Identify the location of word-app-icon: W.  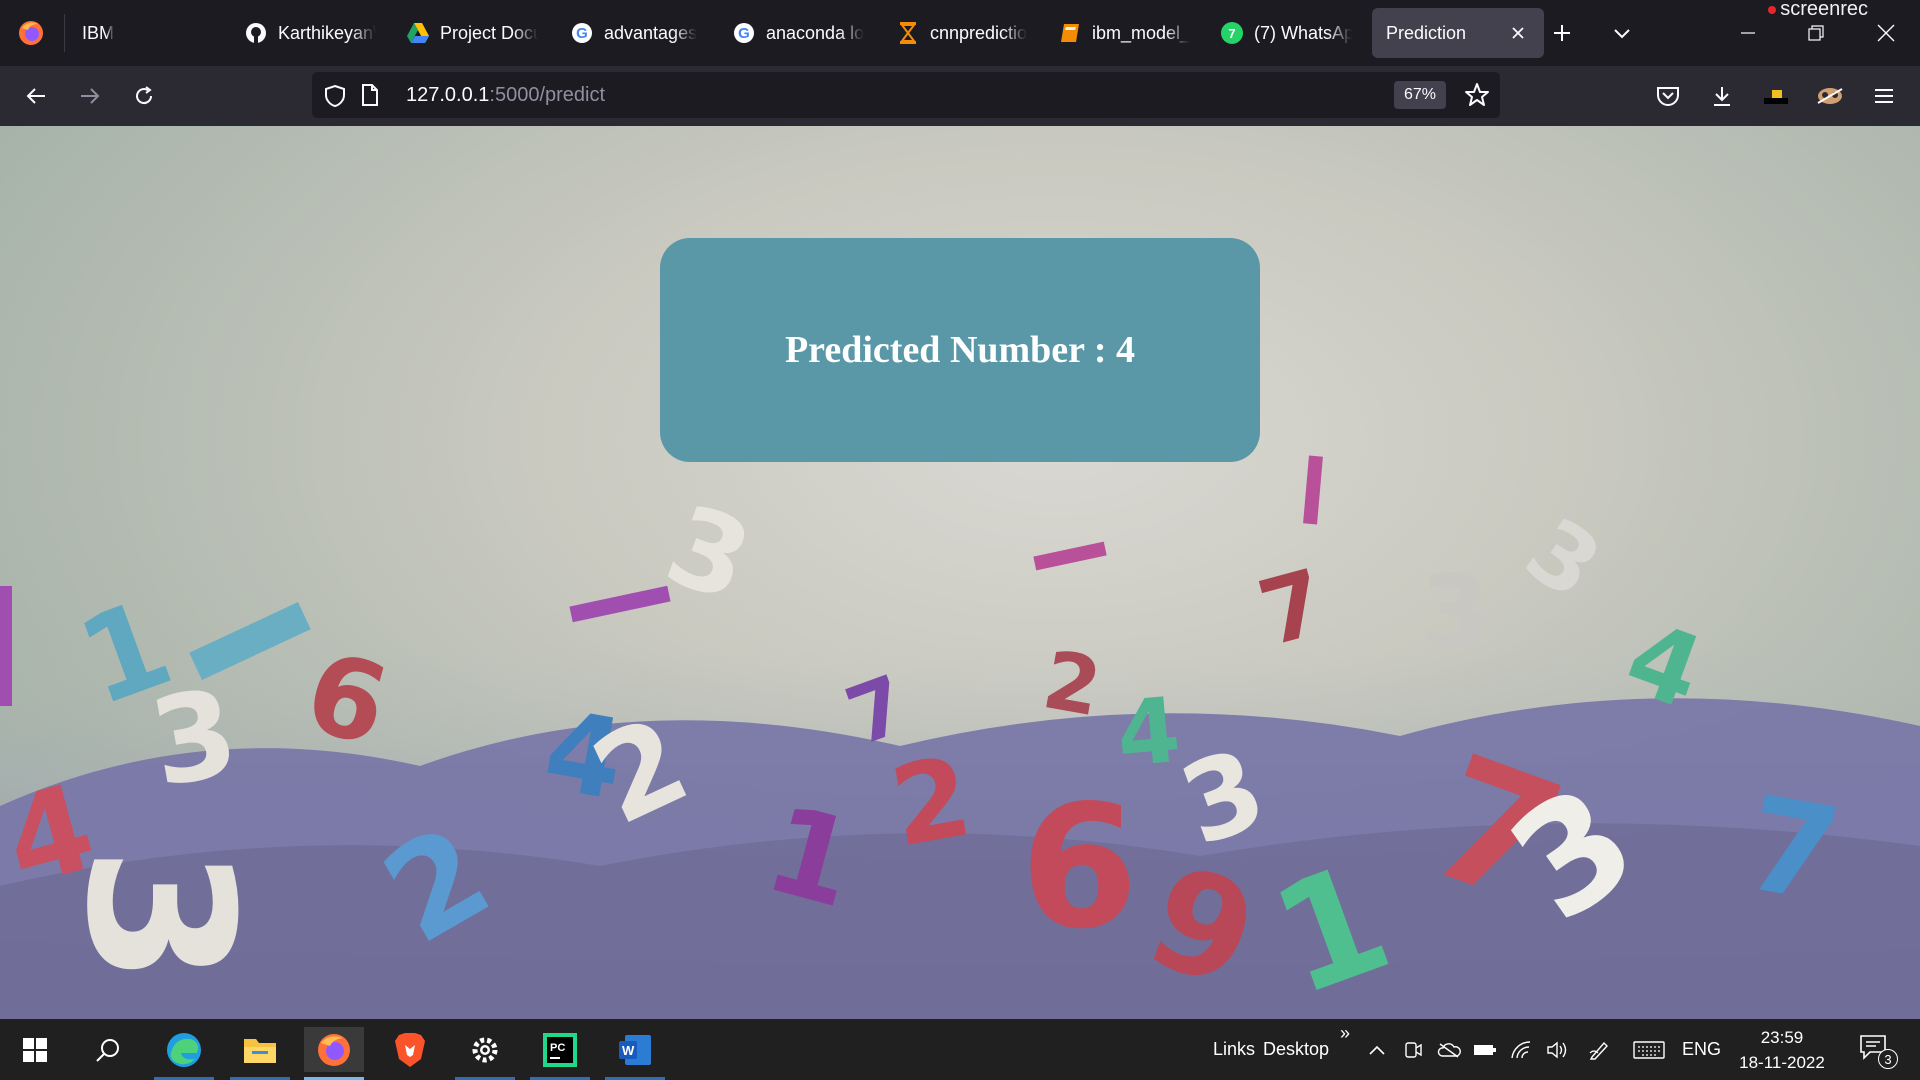
(635, 1053).